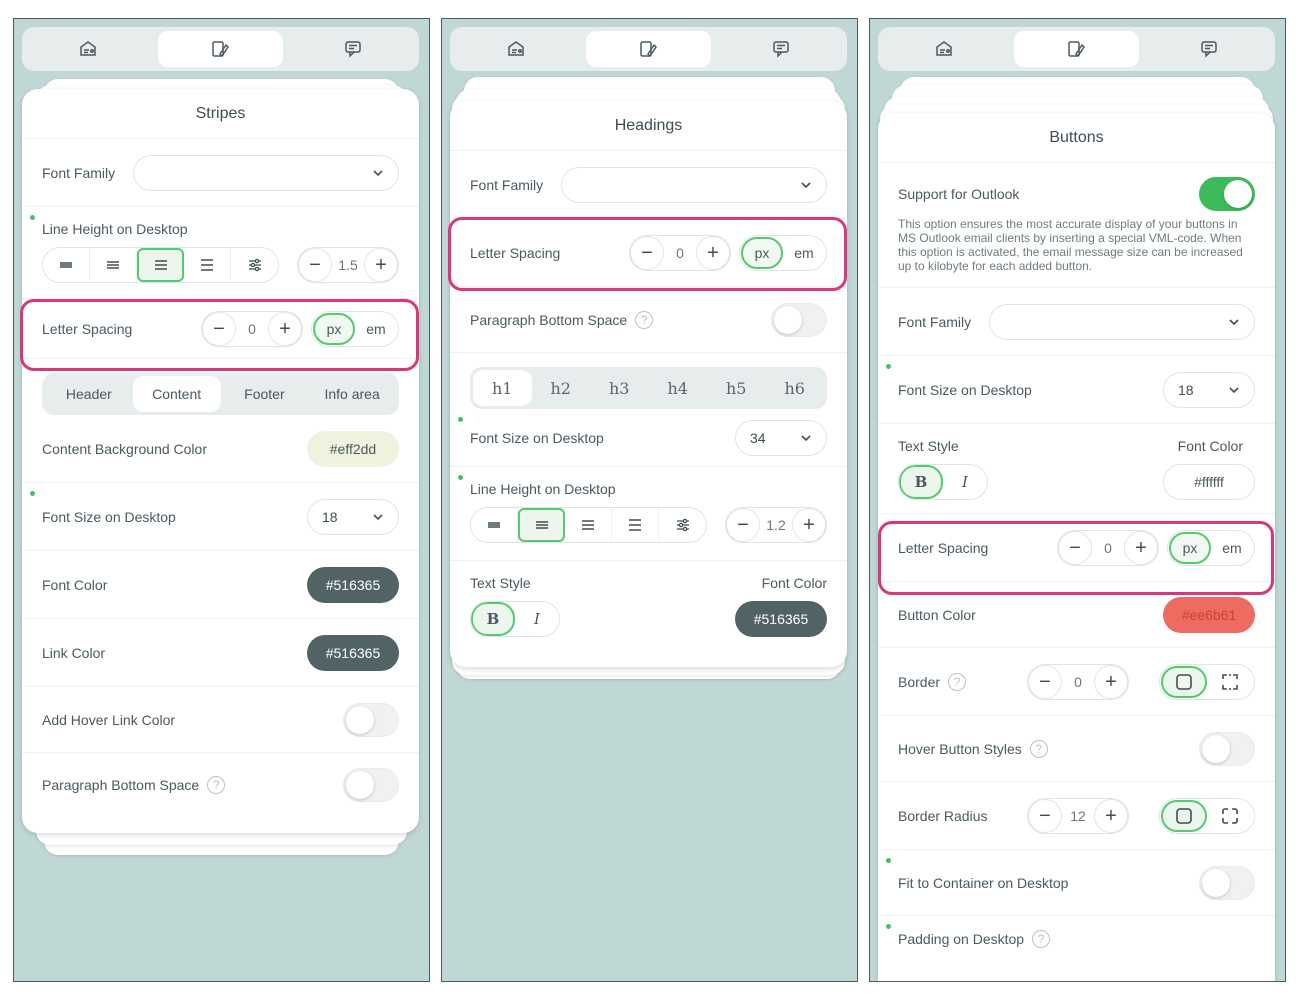 The height and width of the screenshot is (1000, 1300). What do you see at coordinates (758, 437) in the screenshot?
I see `font-size-value: 34` at bounding box center [758, 437].